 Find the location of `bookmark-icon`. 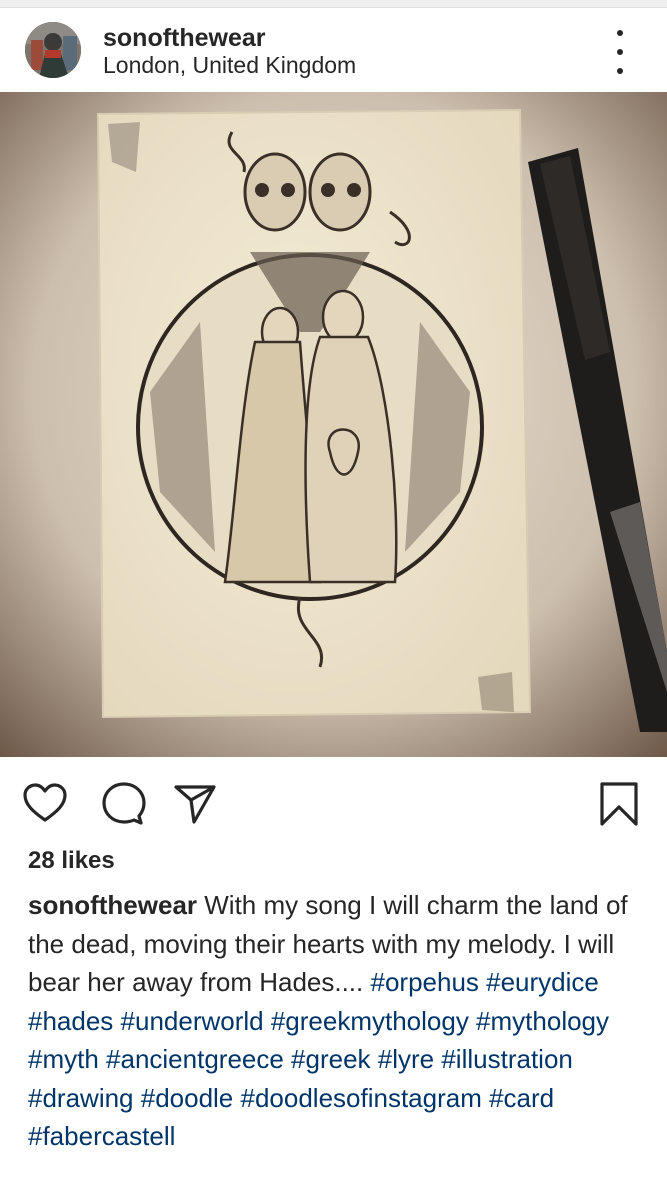

bookmark-icon is located at coordinates (619, 803).